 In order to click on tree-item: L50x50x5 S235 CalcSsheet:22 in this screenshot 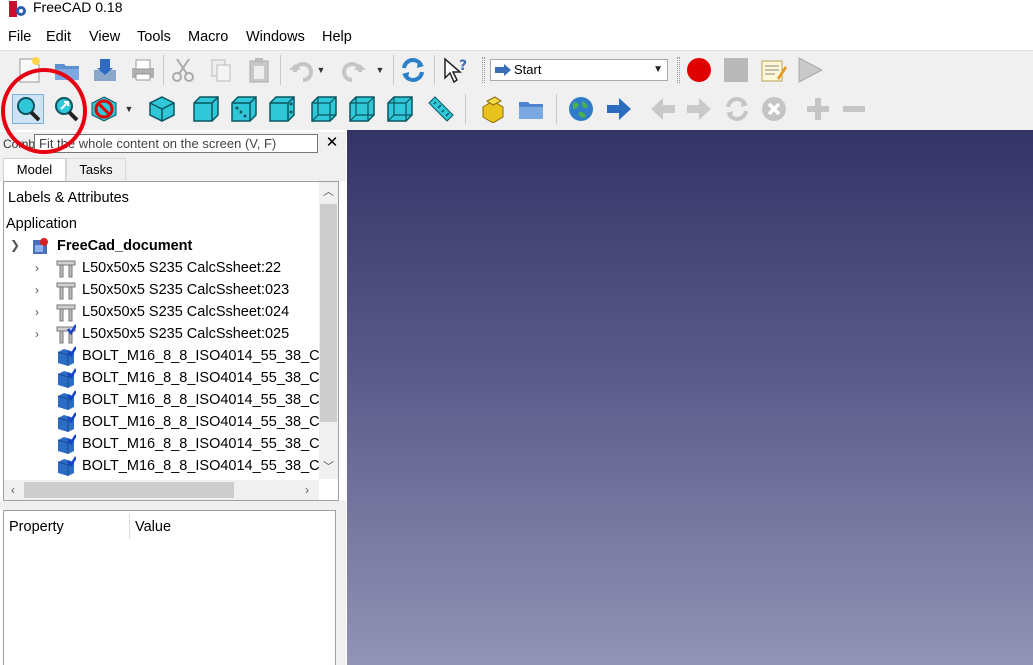, I will do `click(181, 268)`.